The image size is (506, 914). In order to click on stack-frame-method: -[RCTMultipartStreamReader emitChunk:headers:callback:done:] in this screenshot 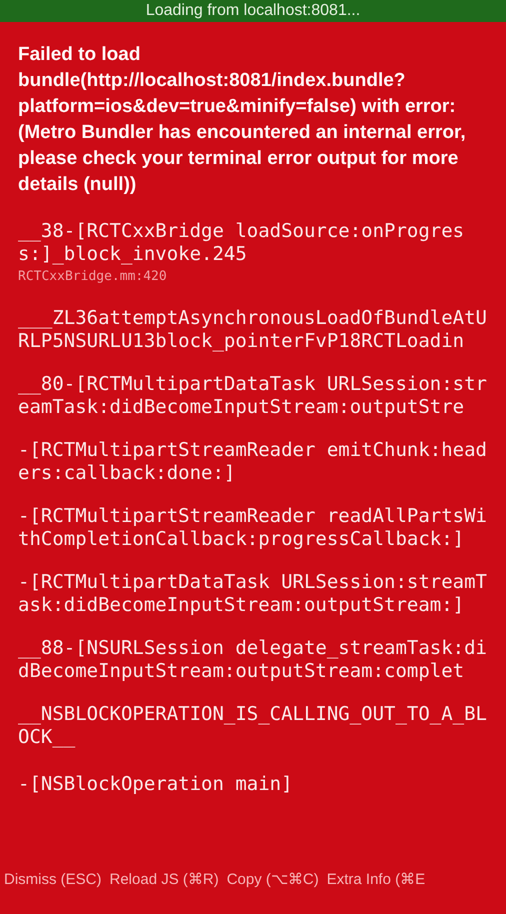, I will do `click(254, 462)`.